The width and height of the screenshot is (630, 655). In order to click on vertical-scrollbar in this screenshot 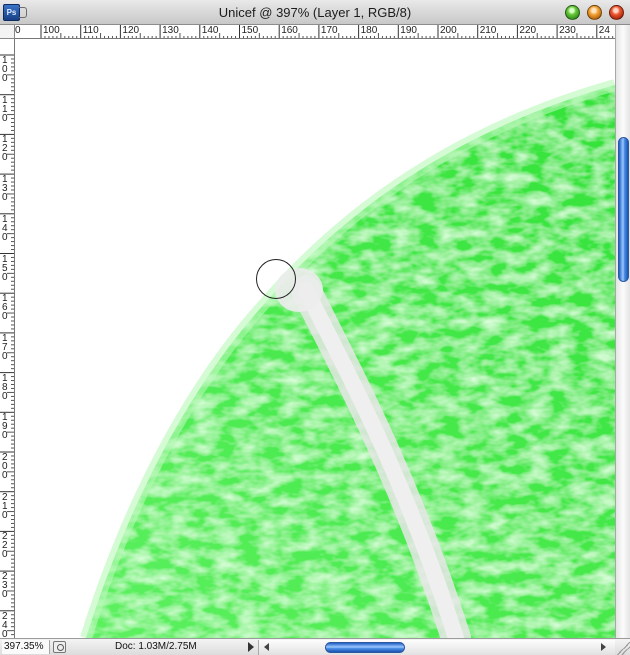, I will do `click(622, 331)`.